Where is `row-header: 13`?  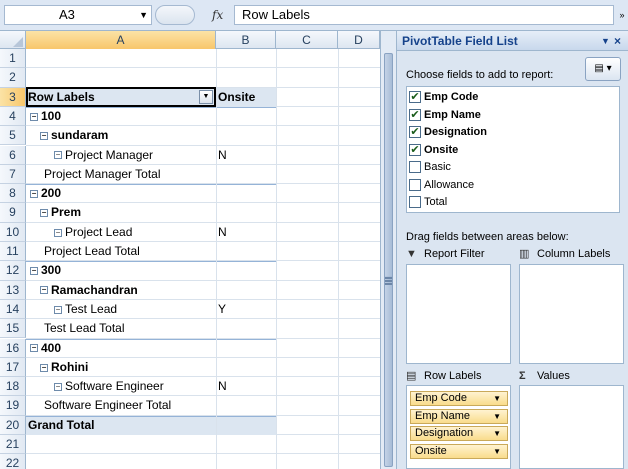
row-header: 13 is located at coordinates (13, 290).